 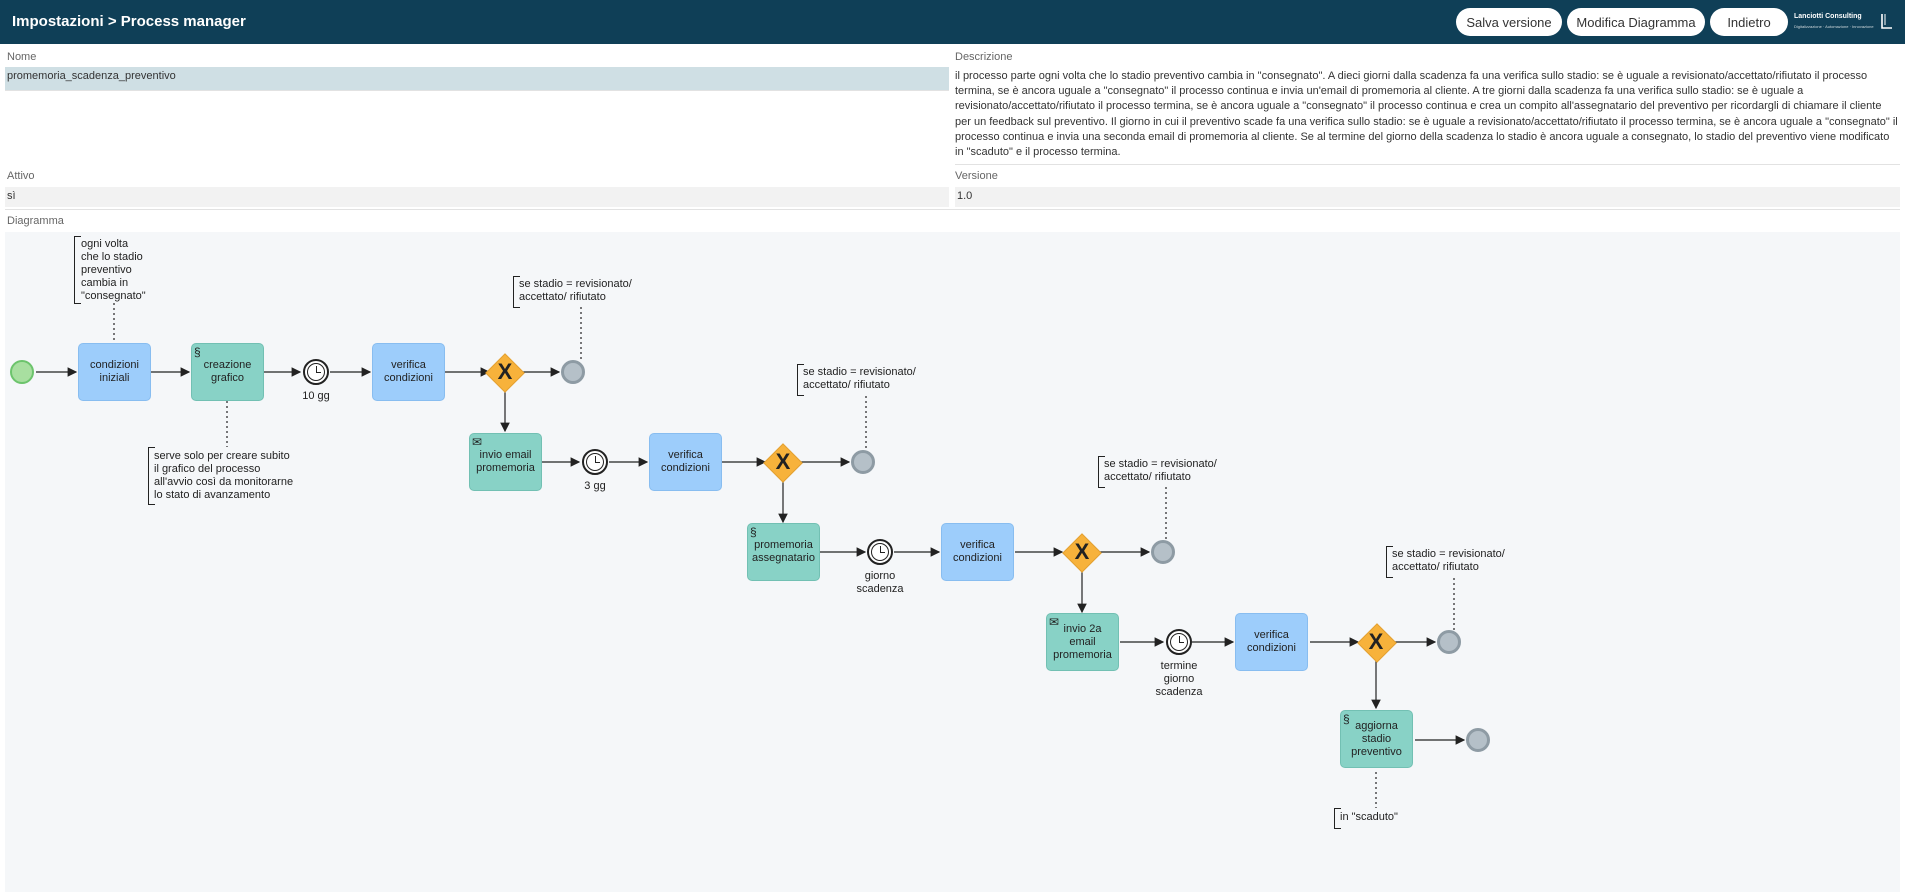 I want to click on task-send-reminder-email: ✉ invio email promemoria, so click(x=505, y=462).